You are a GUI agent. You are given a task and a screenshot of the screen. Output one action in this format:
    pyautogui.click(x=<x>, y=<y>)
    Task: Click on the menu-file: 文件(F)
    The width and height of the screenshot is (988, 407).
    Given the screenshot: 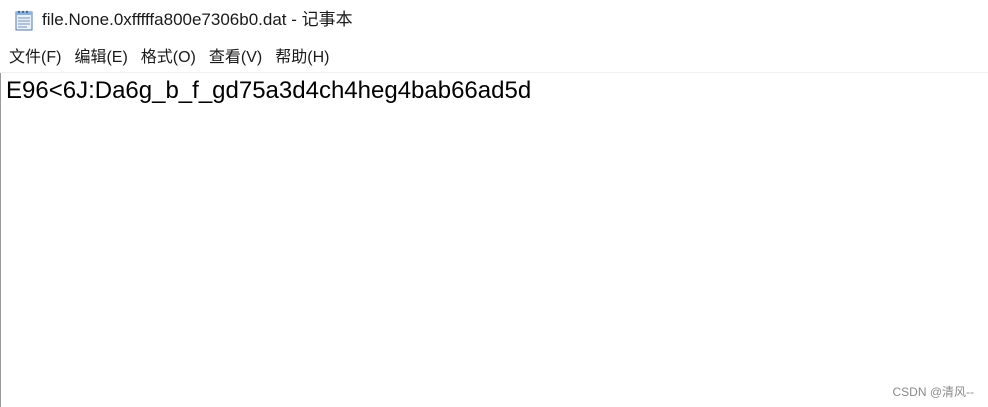 What is the action you would take?
    pyautogui.click(x=34, y=58)
    